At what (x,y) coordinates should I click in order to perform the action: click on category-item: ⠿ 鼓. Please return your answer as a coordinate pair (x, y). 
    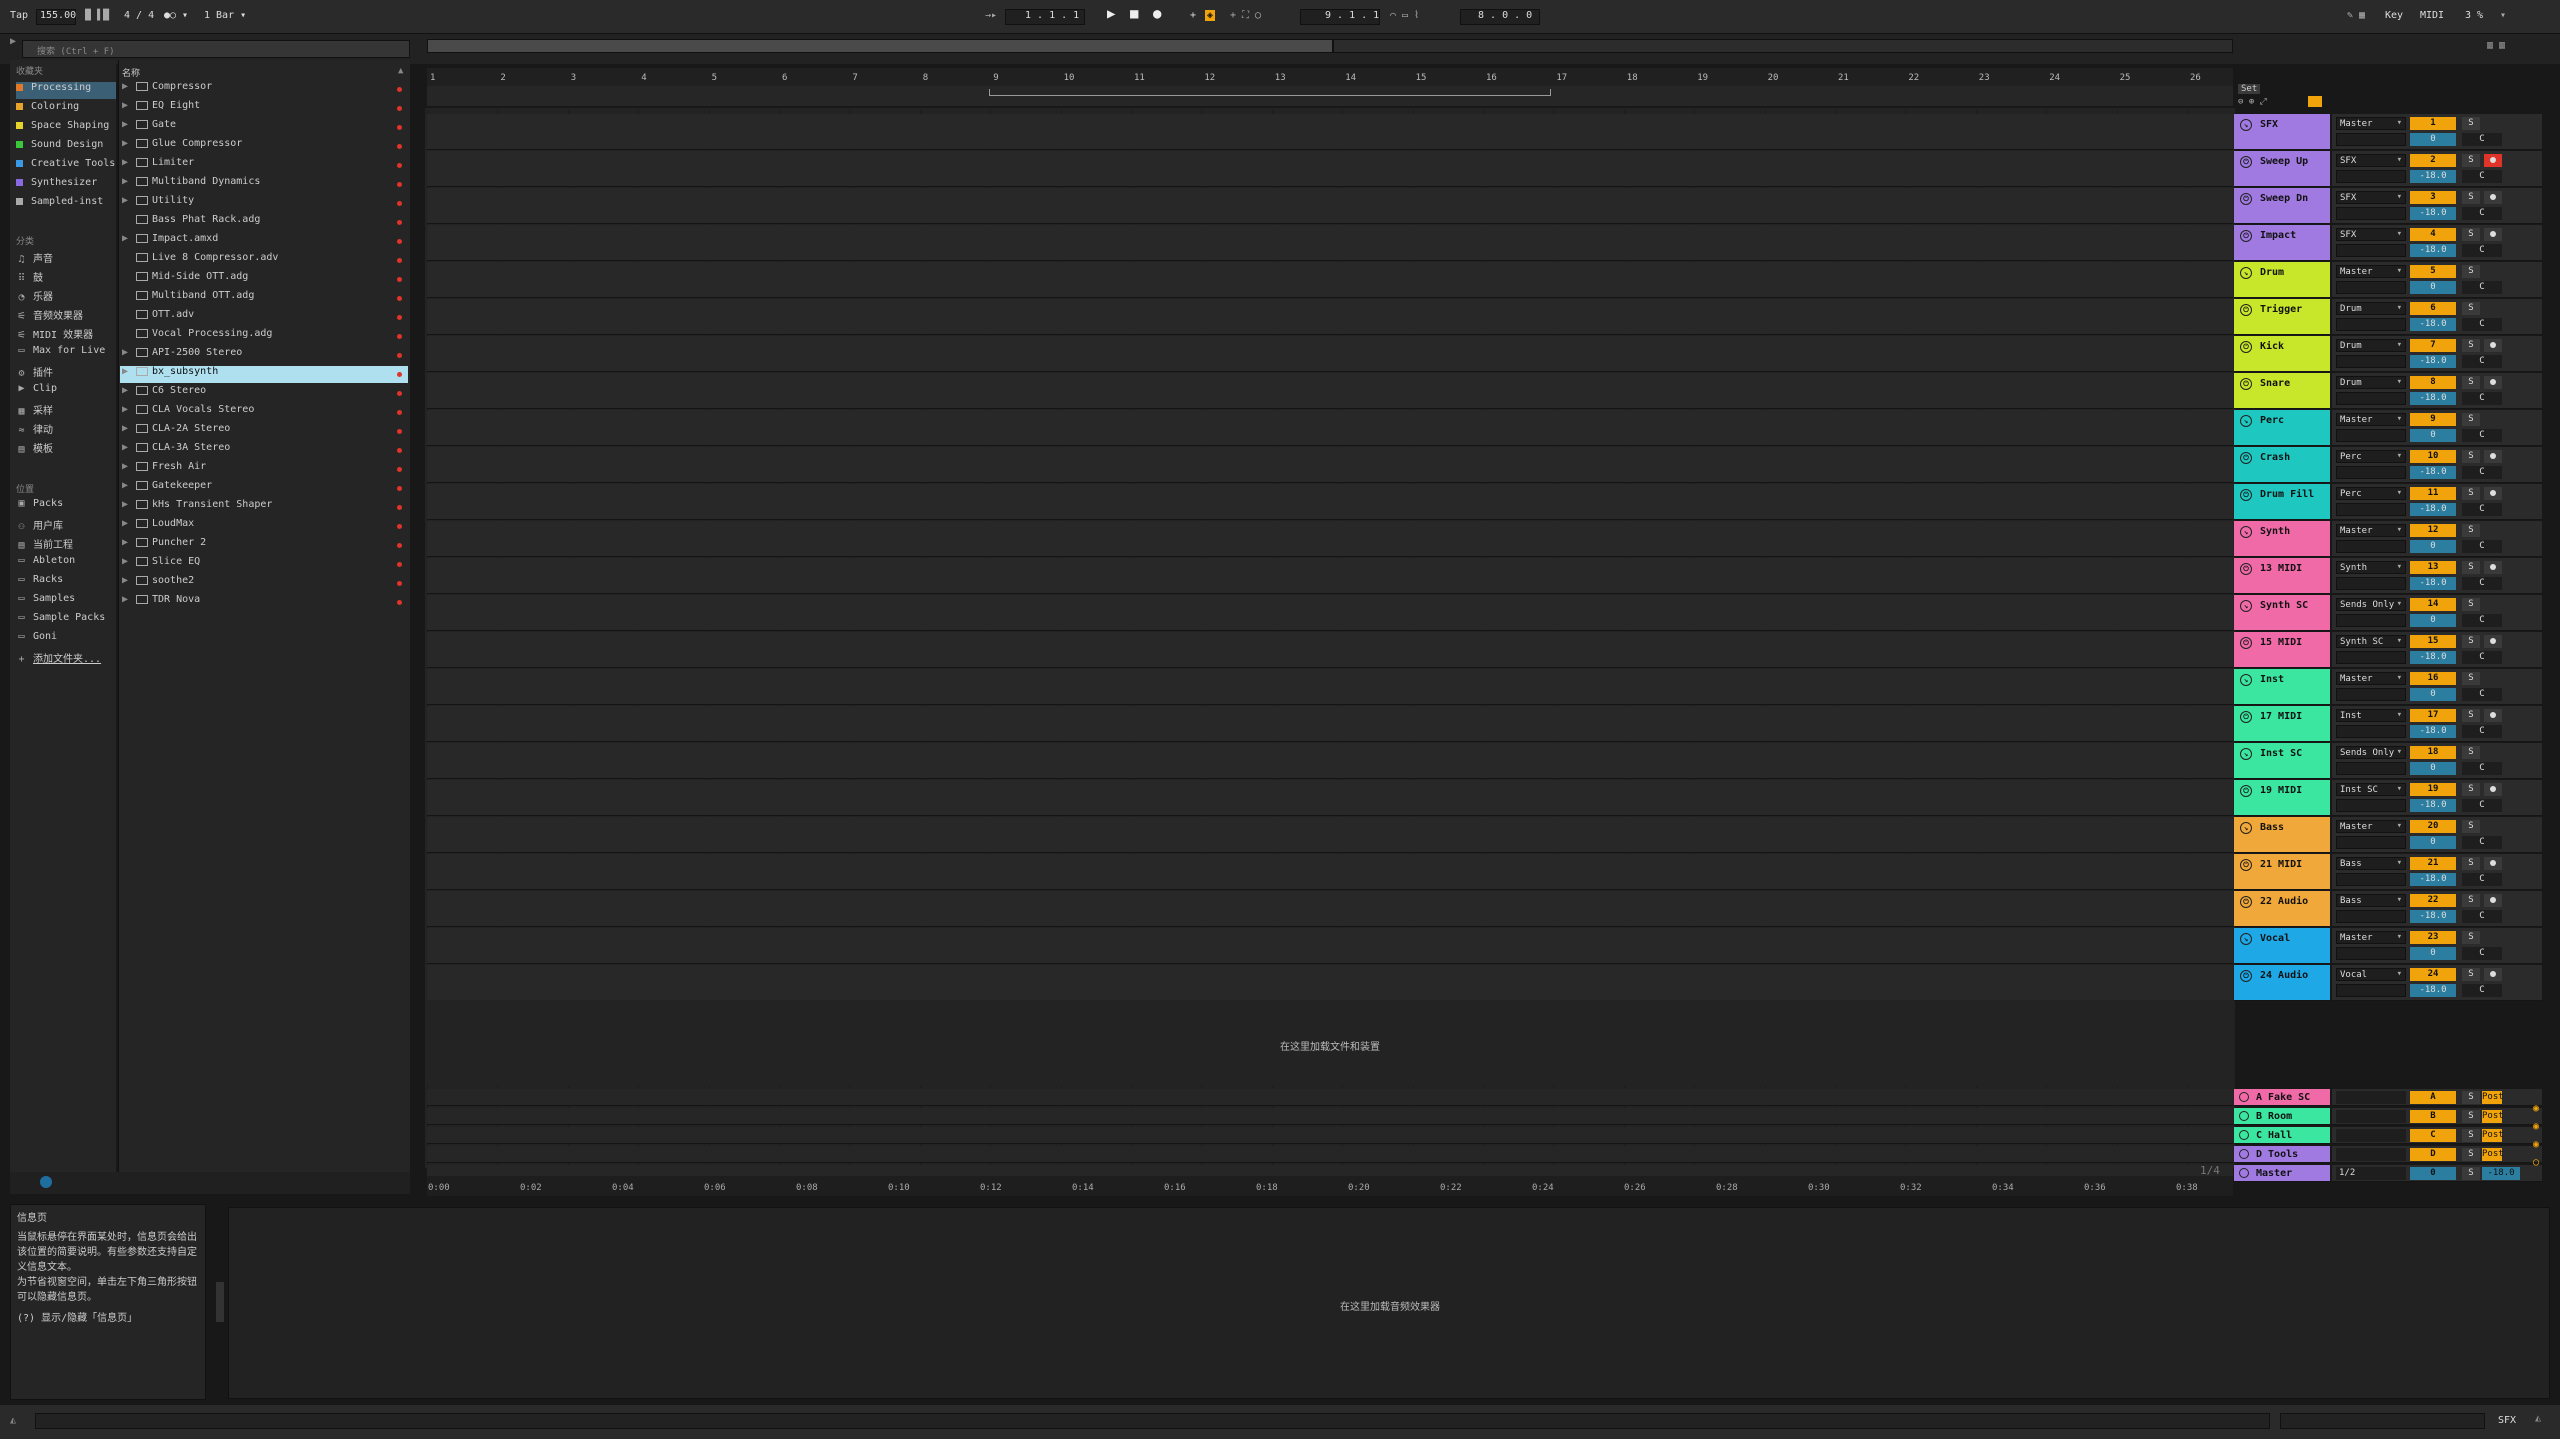
    Looking at the image, I should click on (66, 277).